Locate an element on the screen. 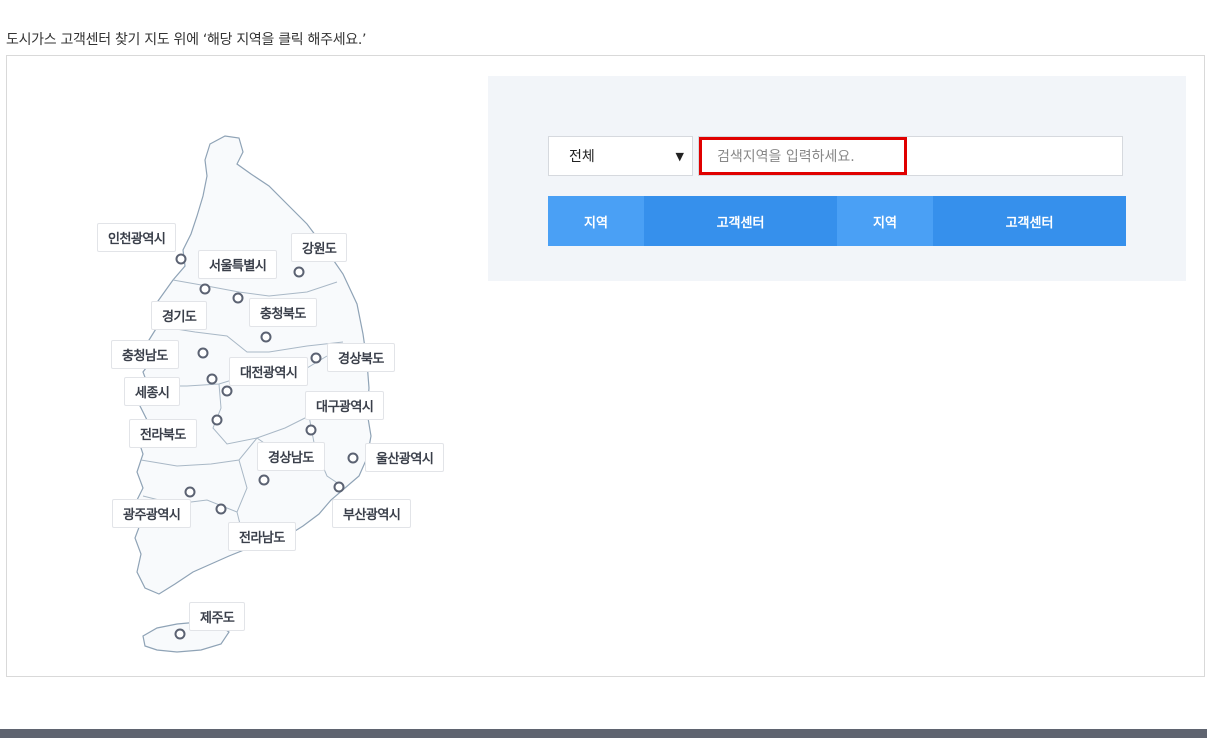 Image resolution: width=1207 pixels, height=738 pixels. pin-gwangju is located at coordinates (190, 492).